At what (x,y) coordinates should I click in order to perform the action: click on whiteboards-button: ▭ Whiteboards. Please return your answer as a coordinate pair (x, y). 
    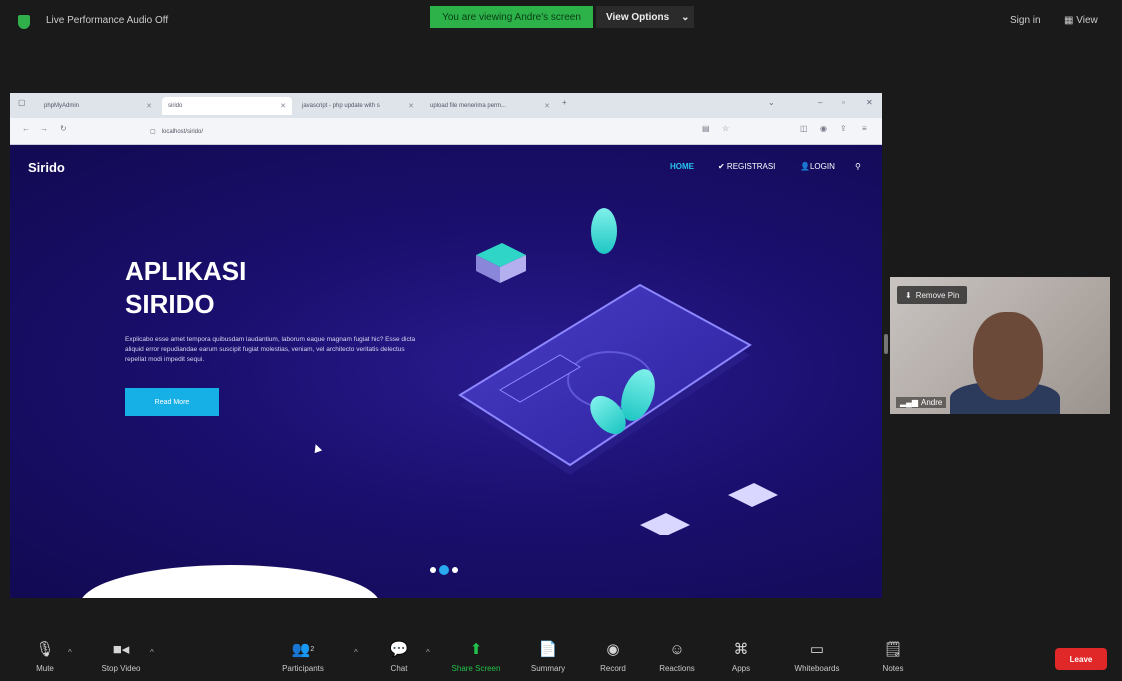
    Looking at the image, I should click on (817, 655).